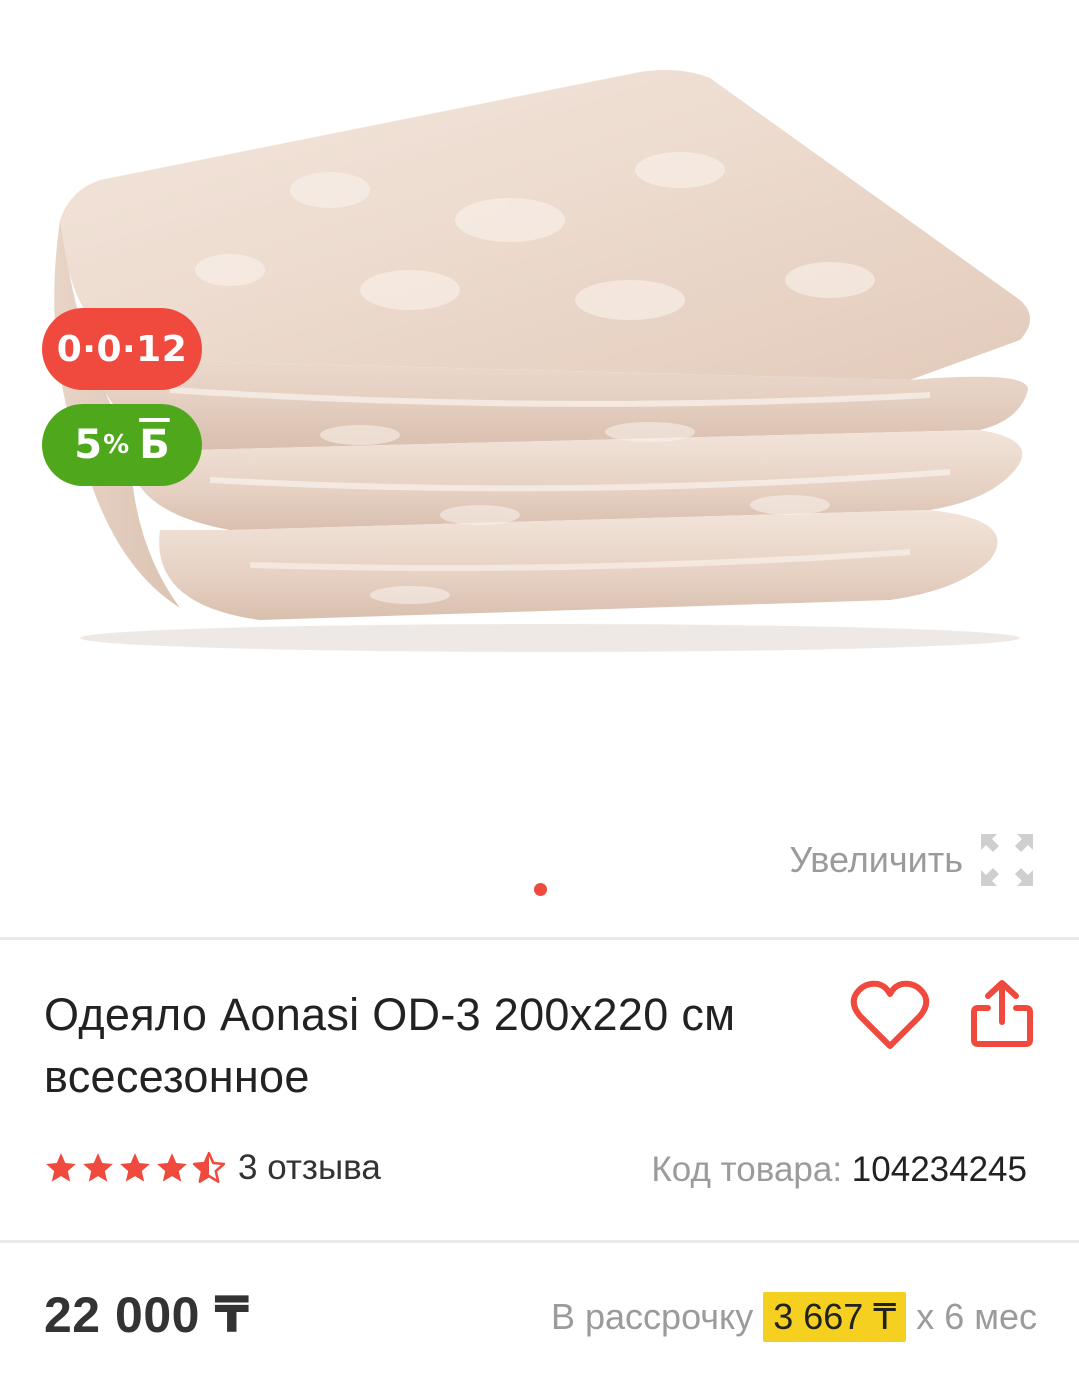 The image size is (1079, 1379). Describe the element at coordinates (1002, 1014) in the screenshot. I see `share-icon` at that location.